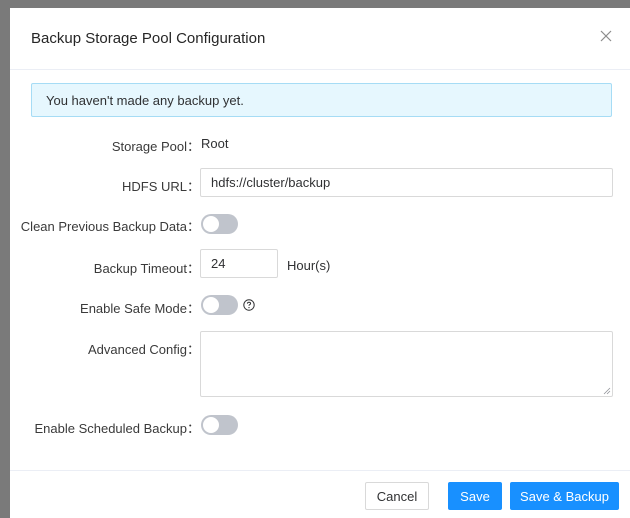 The height and width of the screenshot is (518, 630). I want to click on storage-pool-label: Storage Pool：, so click(155, 146).